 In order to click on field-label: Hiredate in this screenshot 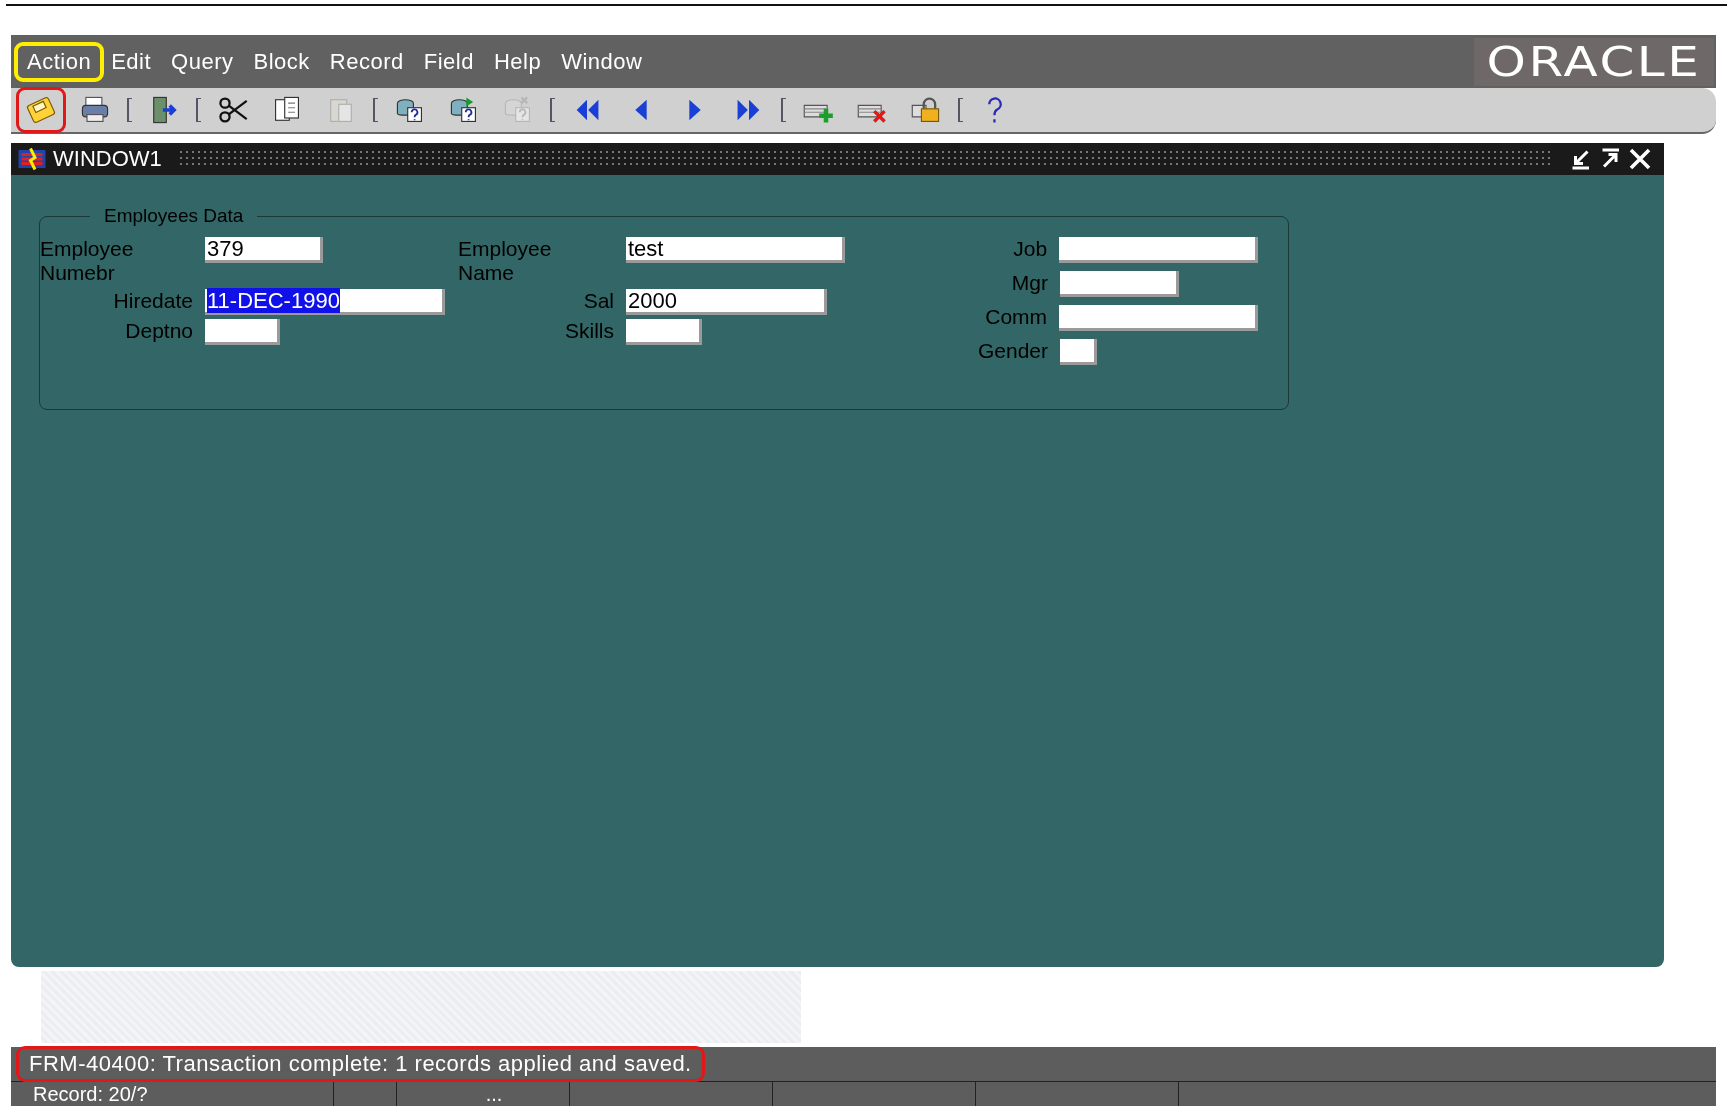, I will do `click(152, 301)`.